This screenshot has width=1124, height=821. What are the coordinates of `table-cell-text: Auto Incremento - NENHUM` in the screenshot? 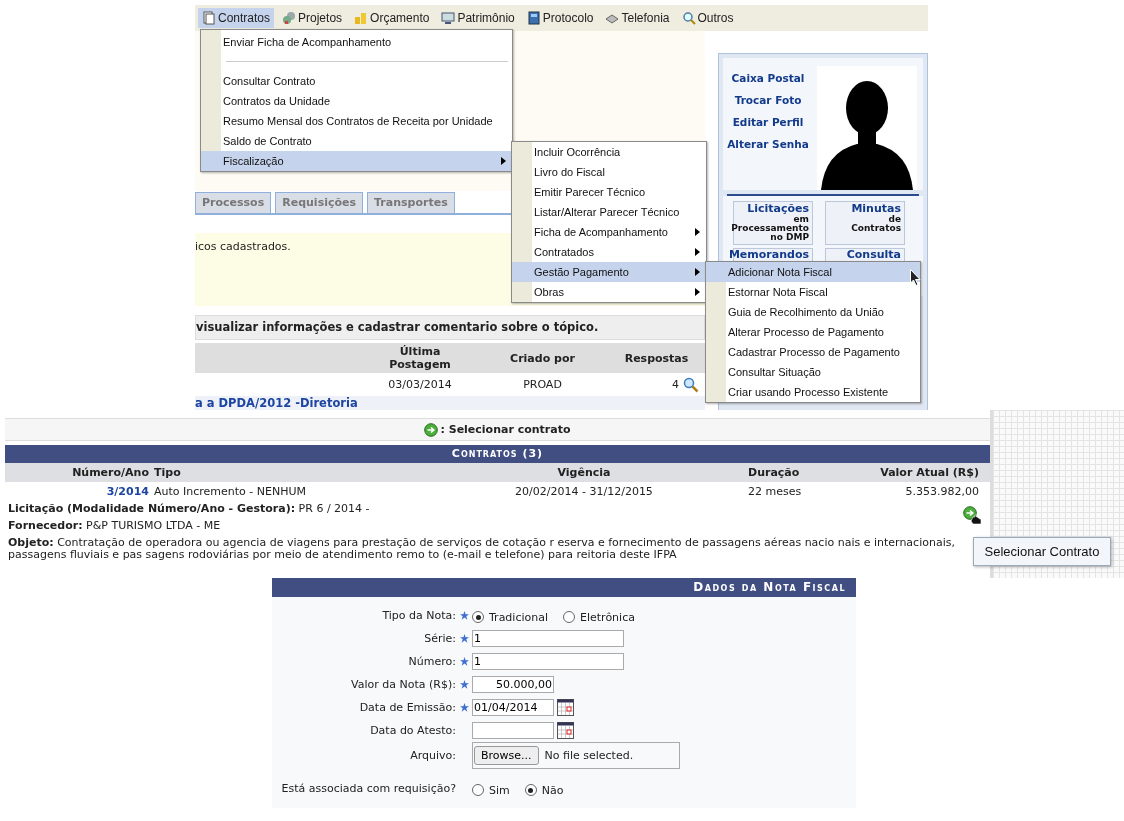 It's located at (231, 491).